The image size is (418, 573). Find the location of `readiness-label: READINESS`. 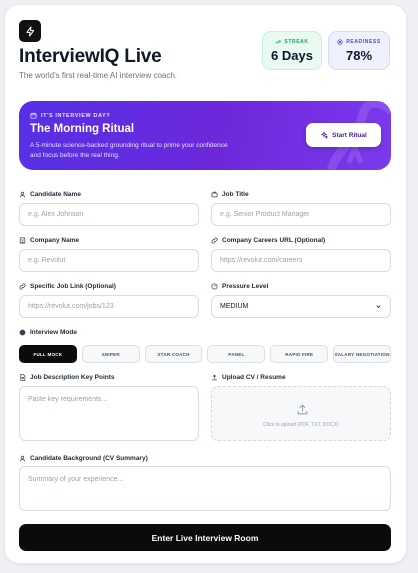

readiness-label: READINESS is located at coordinates (363, 42).